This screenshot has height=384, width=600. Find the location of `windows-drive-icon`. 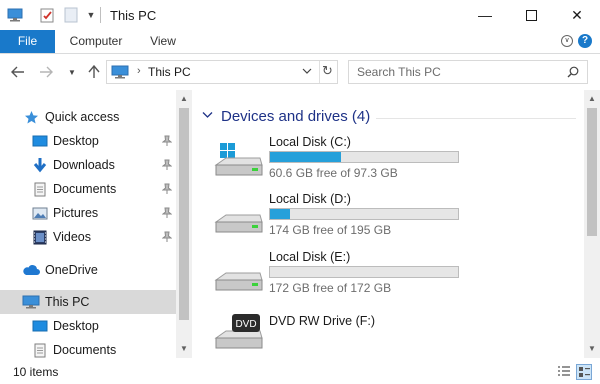

windows-drive-icon is located at coordinates (239, 161).